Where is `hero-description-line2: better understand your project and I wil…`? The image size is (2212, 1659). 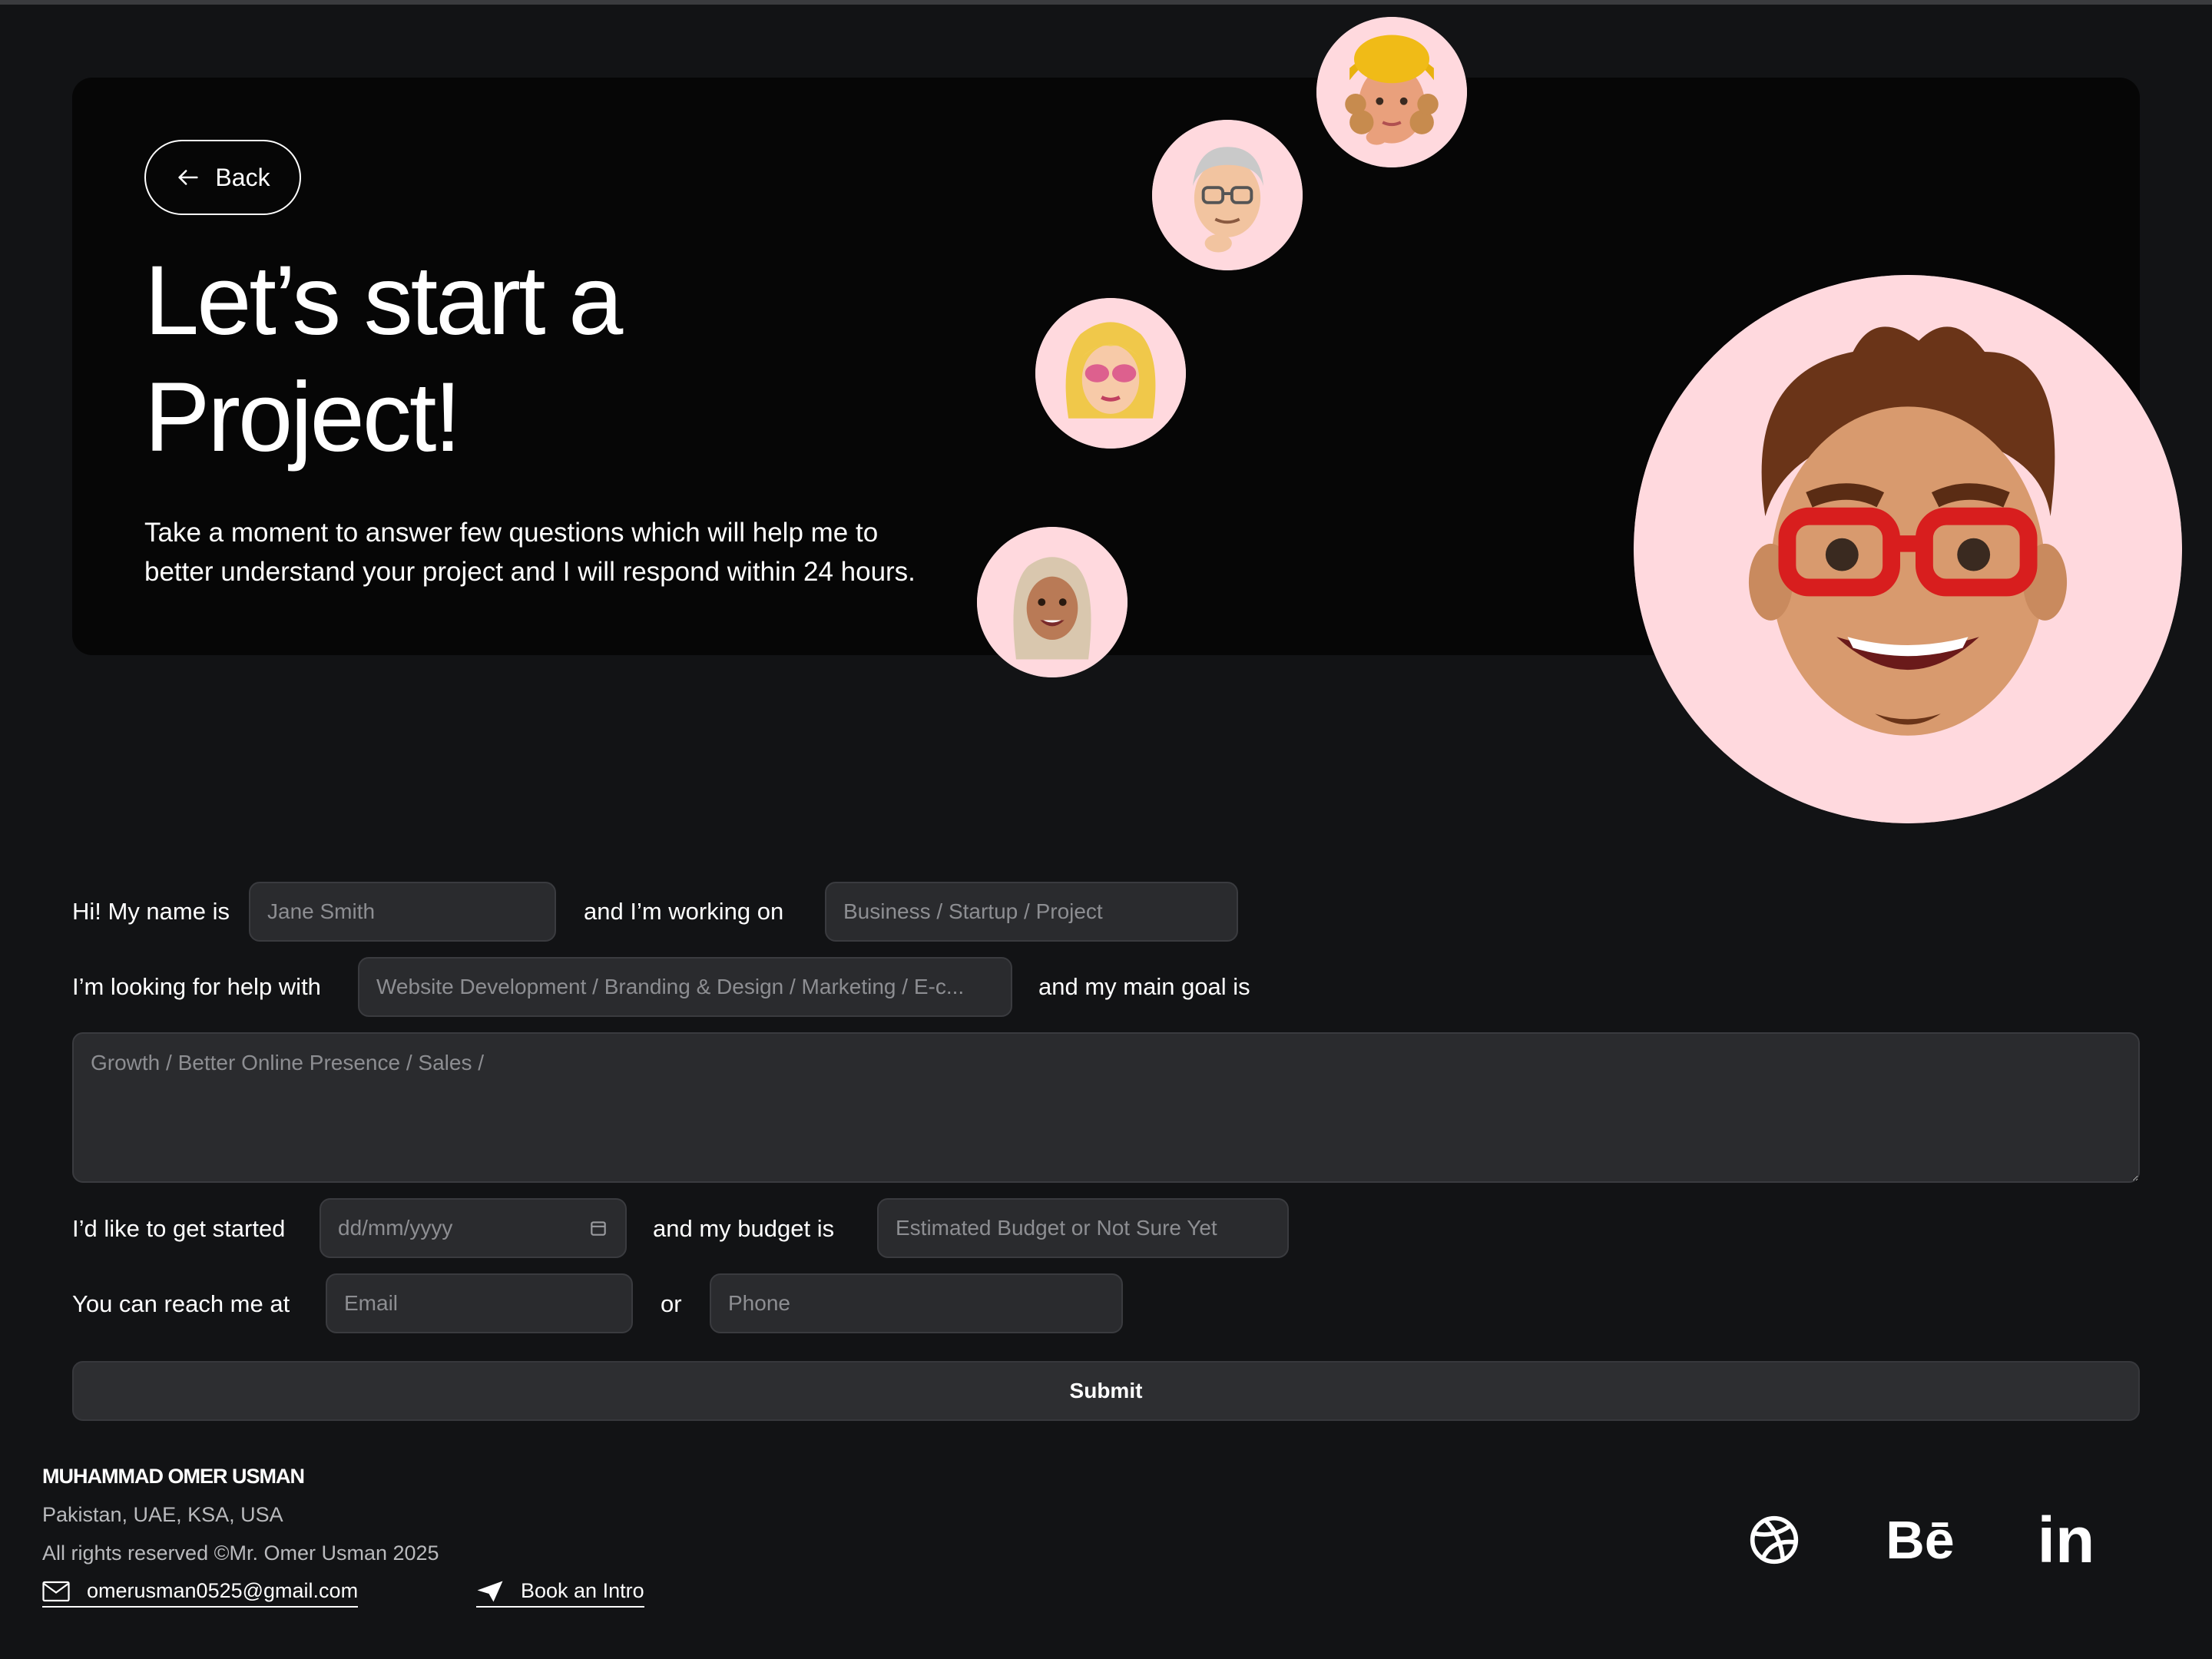
hero-description-line2: better understand your project and I wil… is located at coordinates (530, 572).